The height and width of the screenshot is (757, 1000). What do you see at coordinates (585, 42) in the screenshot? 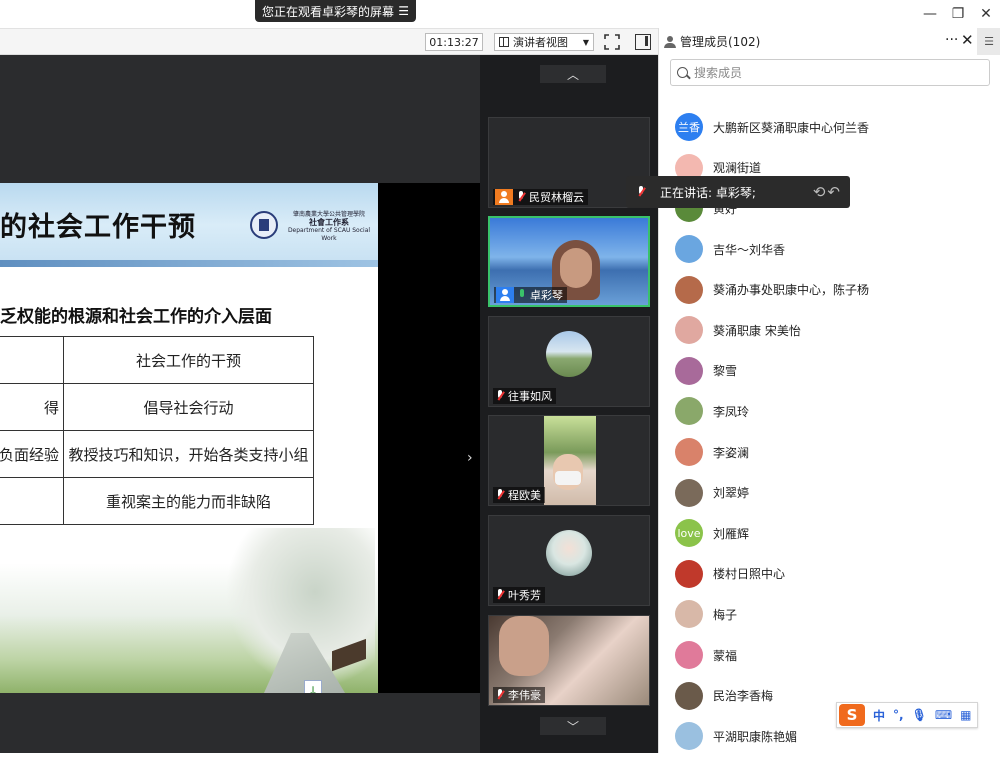
I see `chevron-down-icon: ▼` at bounding box center [585, 42].